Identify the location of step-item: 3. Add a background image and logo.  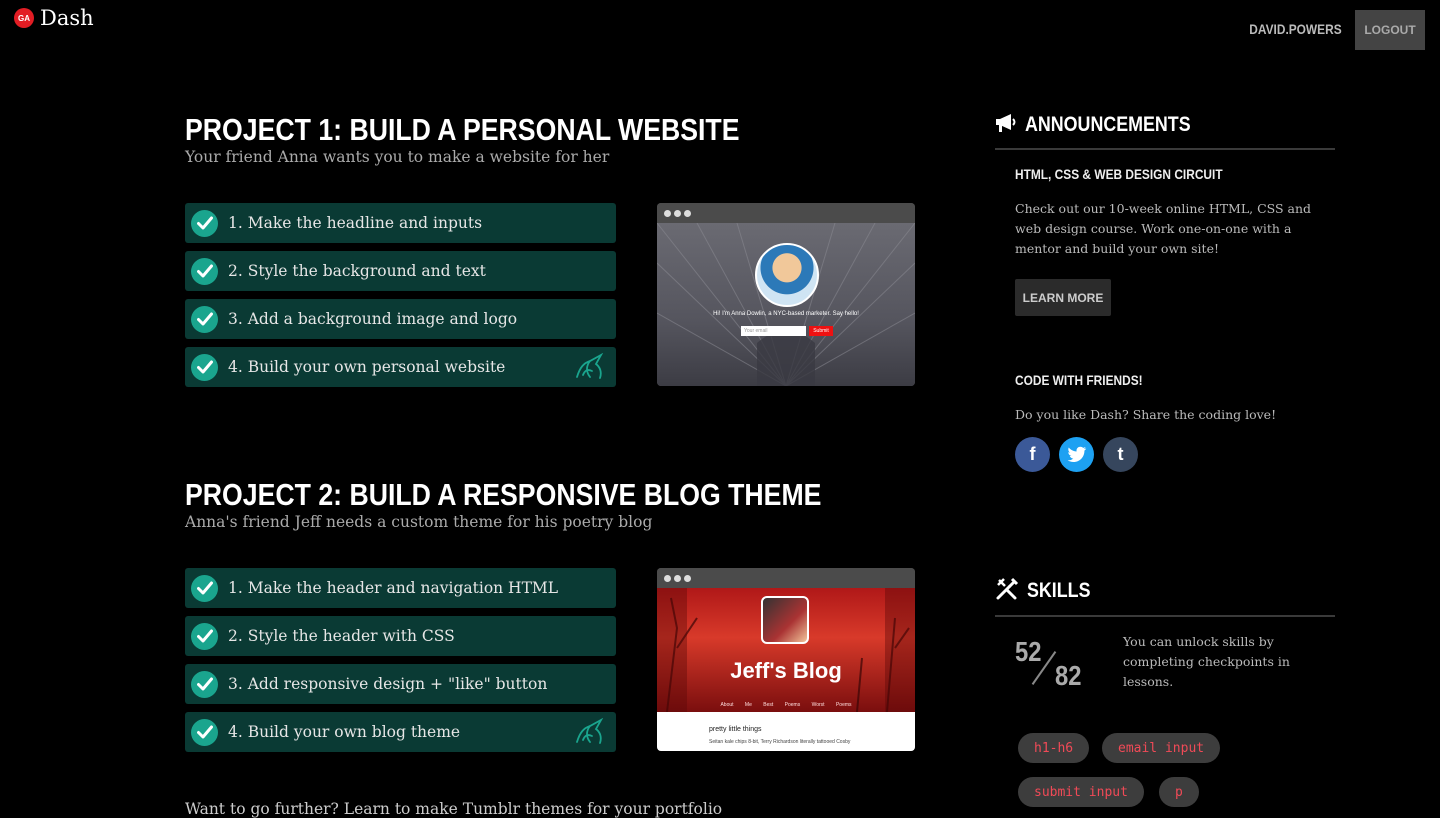
(400, 319).